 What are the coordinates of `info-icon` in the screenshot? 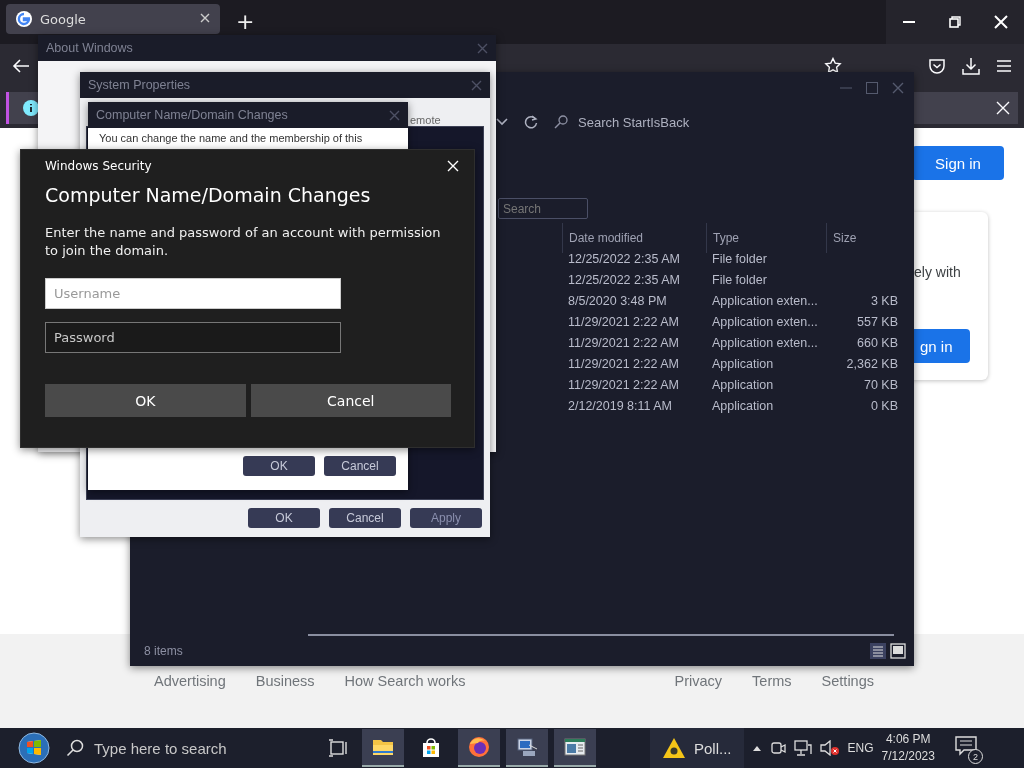 It's located at (31, 108).